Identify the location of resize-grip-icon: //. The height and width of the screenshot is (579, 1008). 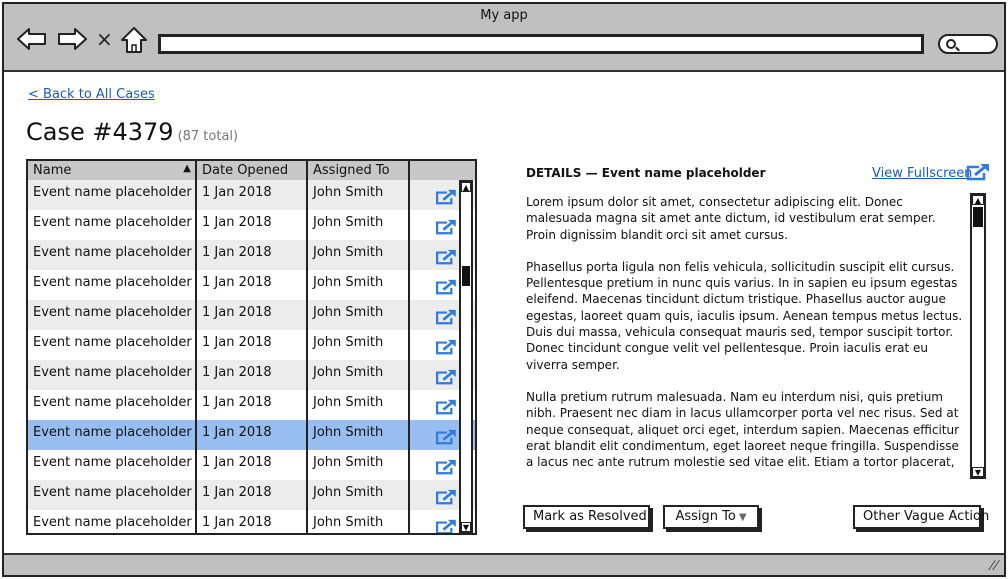
(993, 565).